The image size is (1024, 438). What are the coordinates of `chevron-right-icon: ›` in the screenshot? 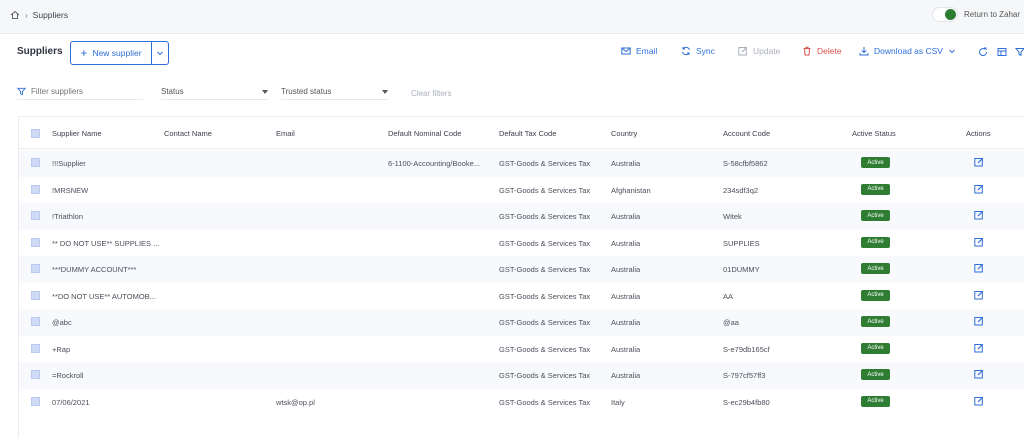 It's located at (26, 15).